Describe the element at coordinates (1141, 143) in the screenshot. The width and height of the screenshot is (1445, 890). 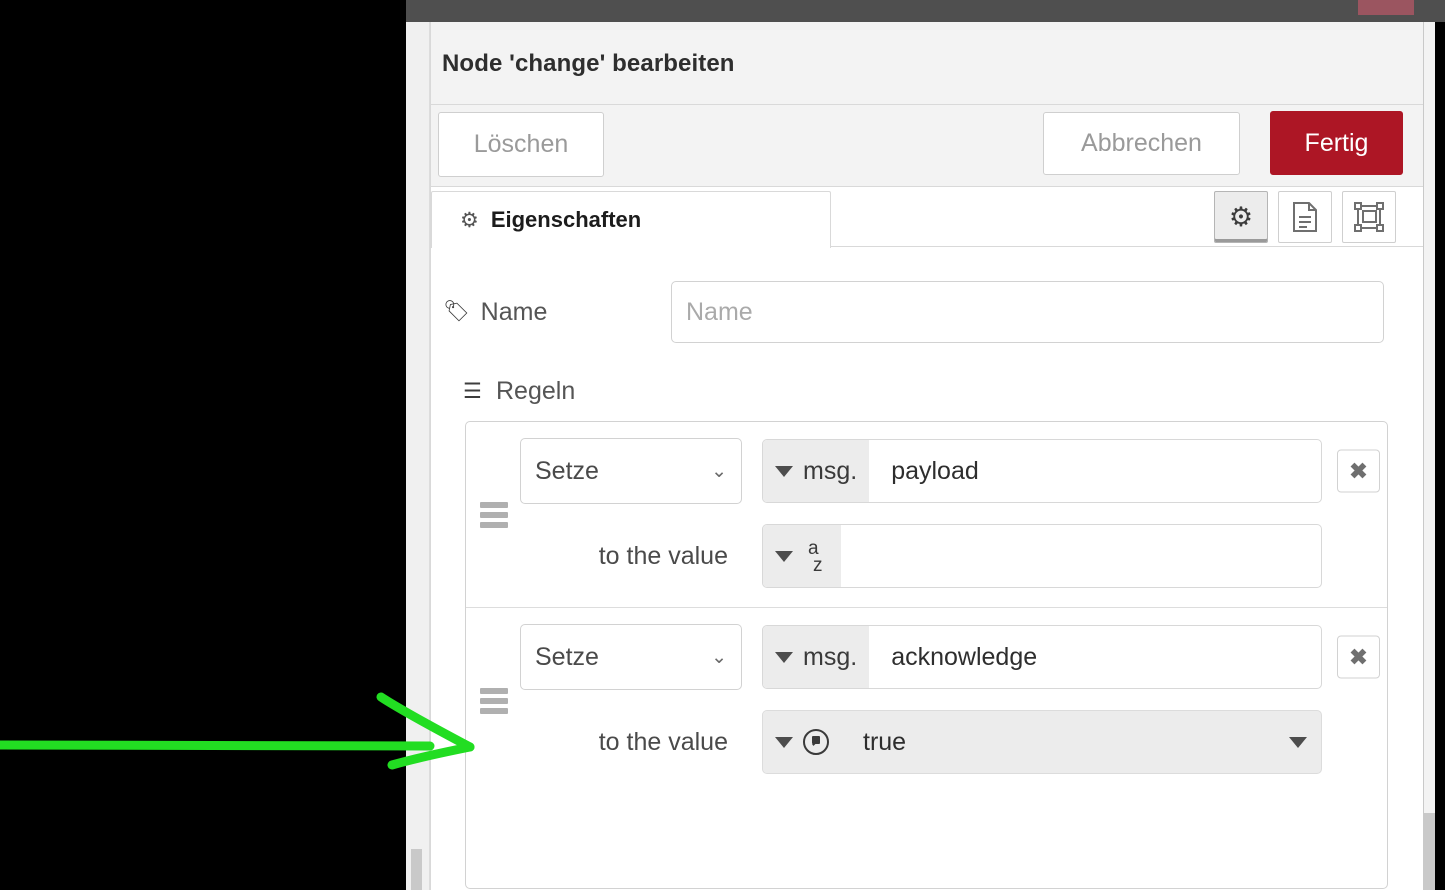
I see `cancel-button: Abbrechen` at that location.